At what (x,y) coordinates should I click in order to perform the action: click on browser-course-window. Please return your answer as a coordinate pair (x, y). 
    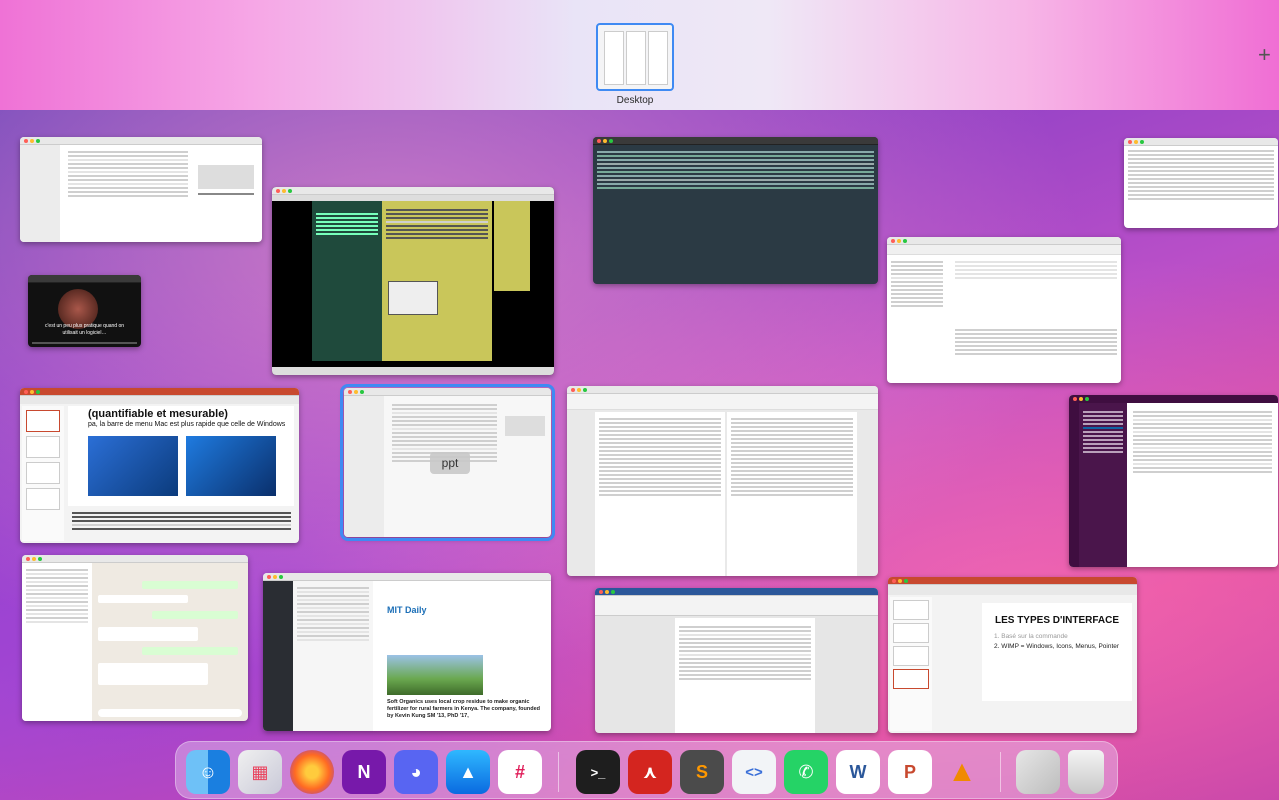
    Looking at the image, I should click on (413, 281).